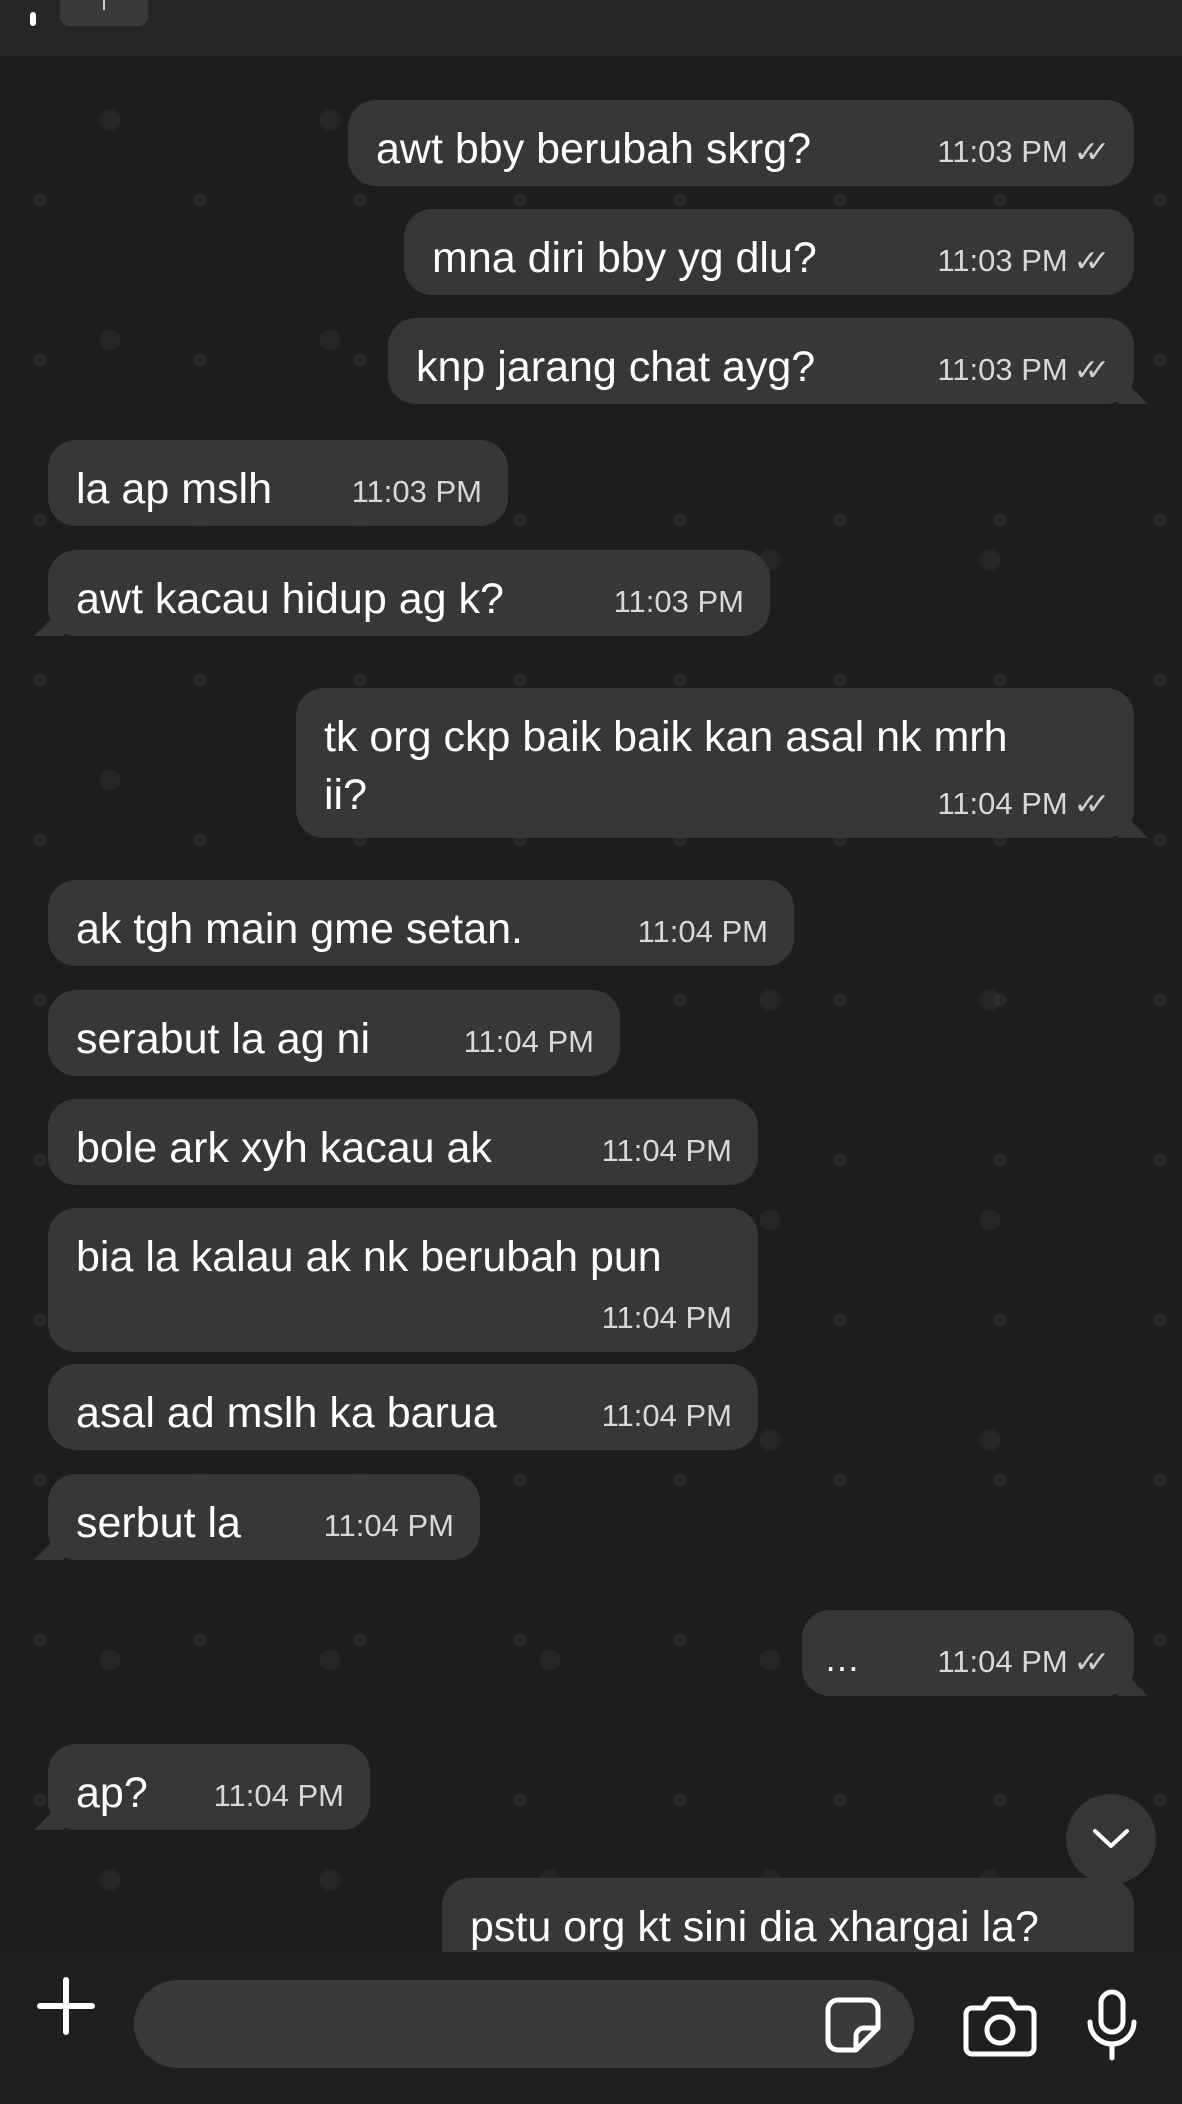 This screenshot has height=2104, width=1182. What do you see at coordinates (202, 1787) in the screenshot?
I see `message-bubble-incoming: ap? 11:04 PM` at bounding box center [202, 1787].